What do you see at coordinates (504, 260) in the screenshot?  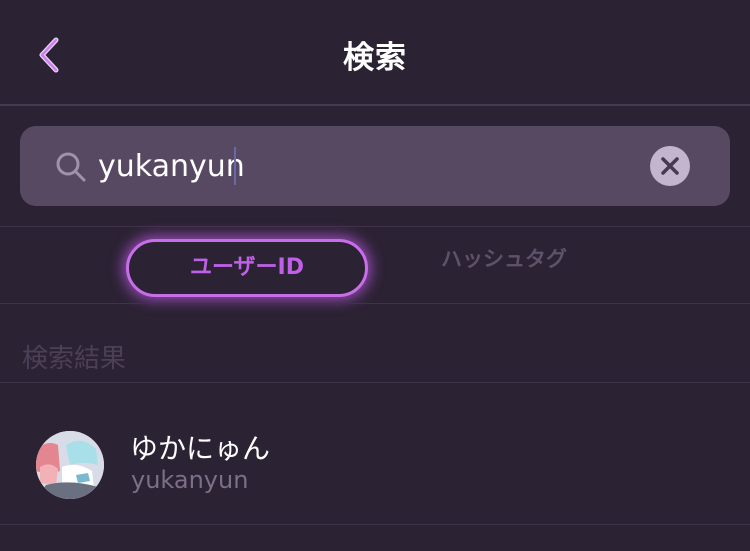 I see `tab-hashtag: ハッシュタグ` at bounding box center [504, 260].